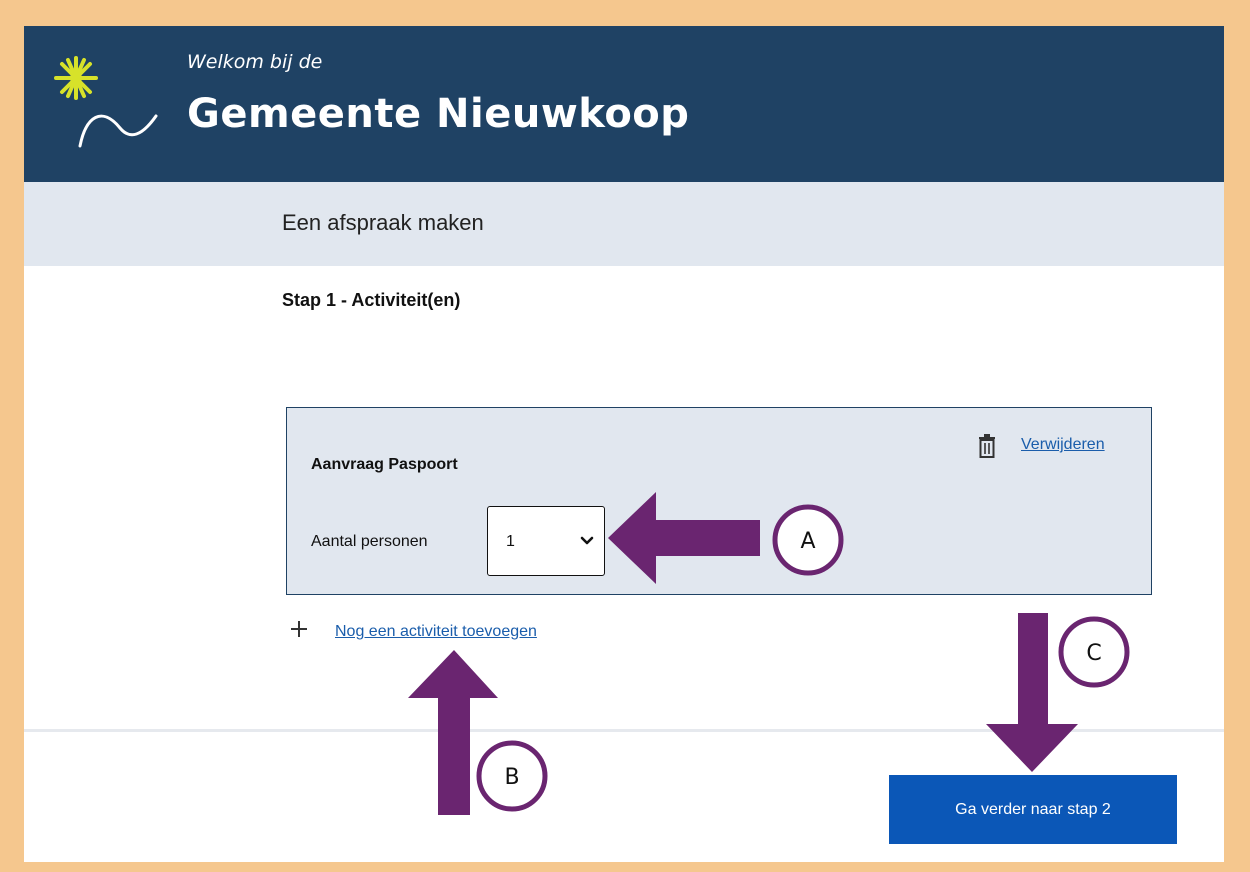 The image size is (1250, 872). What do you see at coordinates (987, 446) in the screenshot?
I see `trash-icon` at bounding box center [987, 446].